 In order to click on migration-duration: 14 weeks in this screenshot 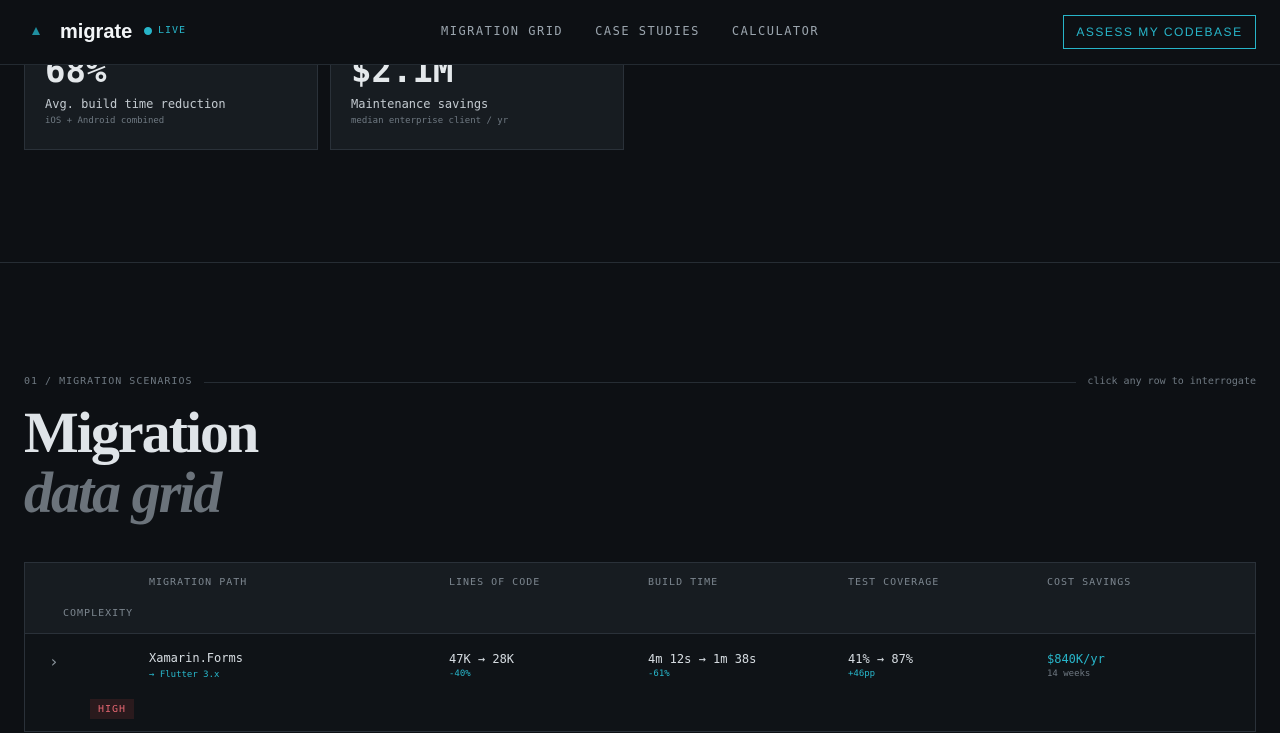, I will do `click(1069, 674)`.